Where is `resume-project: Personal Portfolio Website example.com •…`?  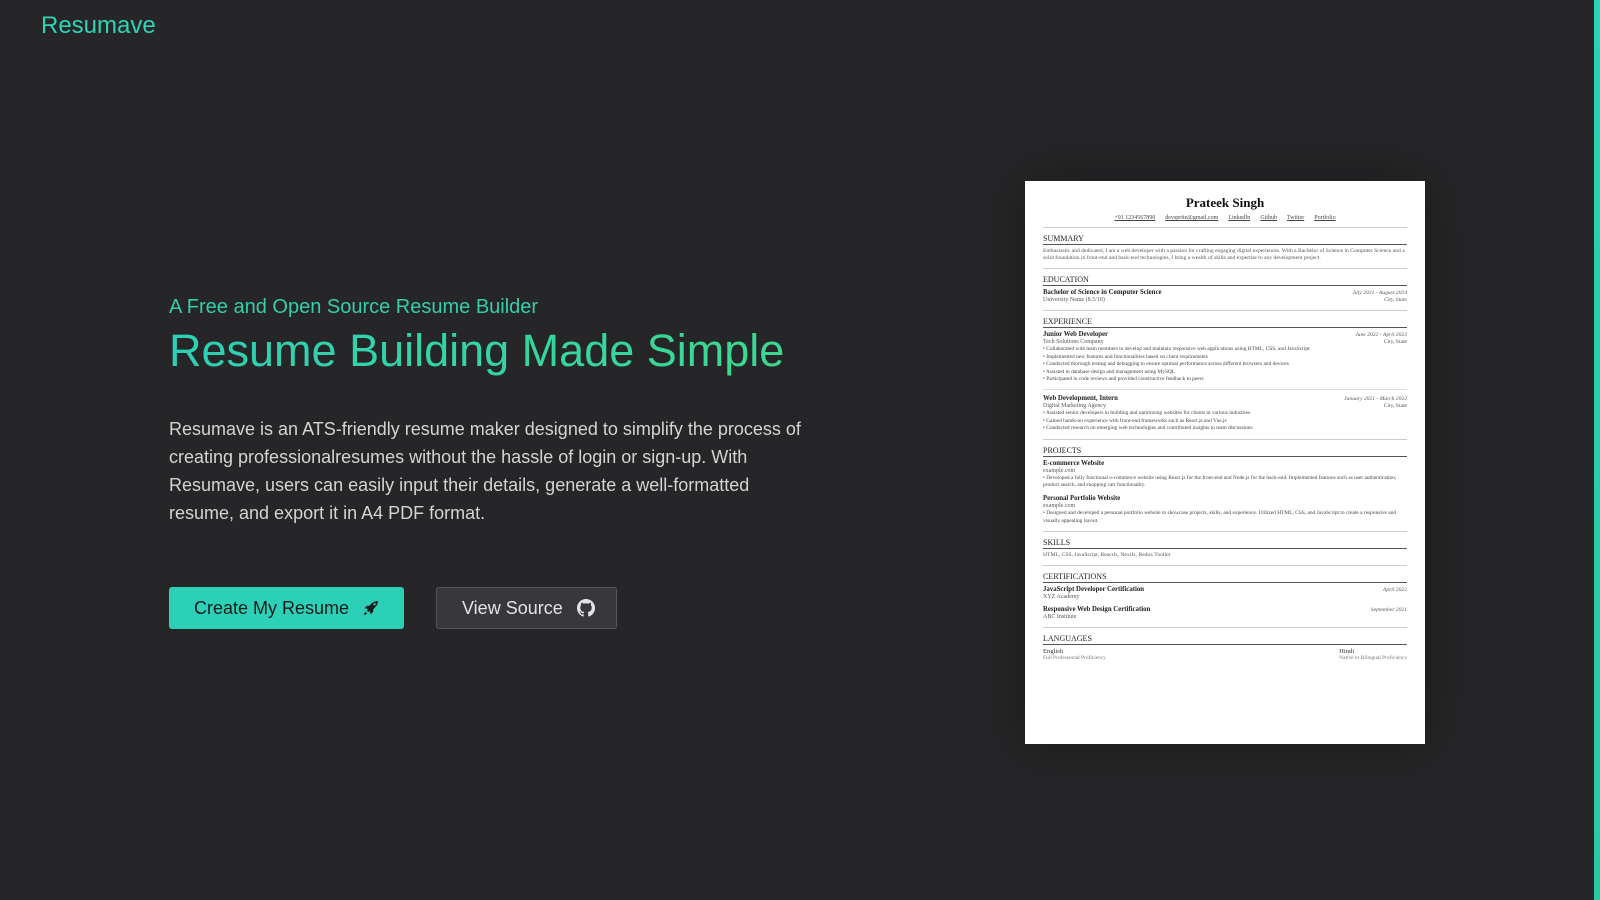
resume-project: Personal Portfolio Website example.com •… is located at coordinates (1225, 510).